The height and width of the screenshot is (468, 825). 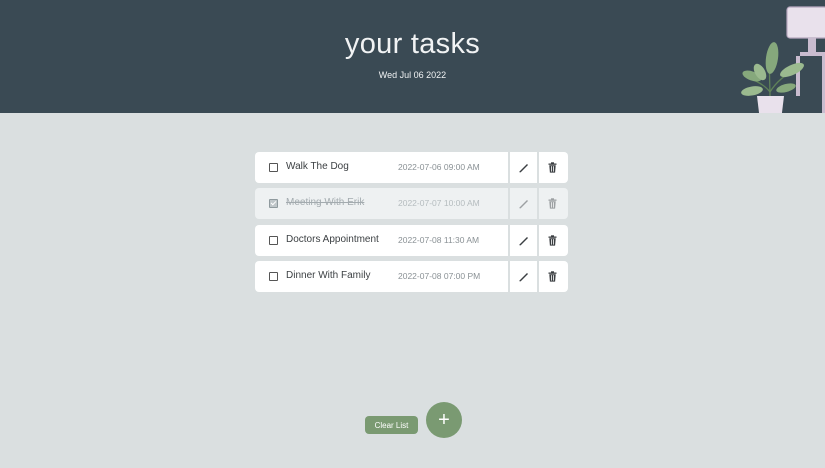 I want to click on task-item: Doctors Appointment 2022-07-08 11:30 AM, so click(x=411, y=240).